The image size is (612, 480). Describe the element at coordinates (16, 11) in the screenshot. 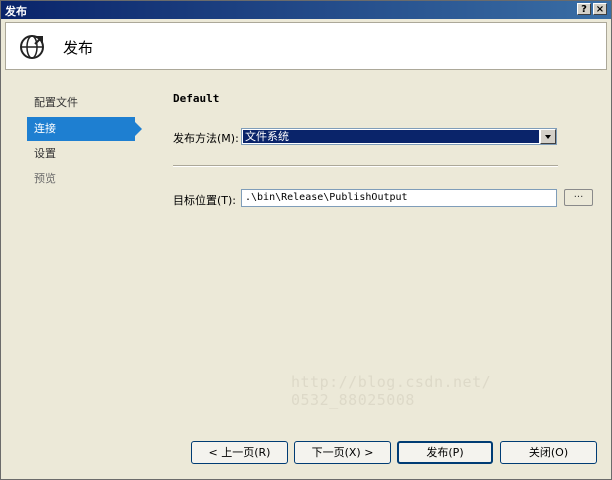

I see `window-title: 发布` at that location.